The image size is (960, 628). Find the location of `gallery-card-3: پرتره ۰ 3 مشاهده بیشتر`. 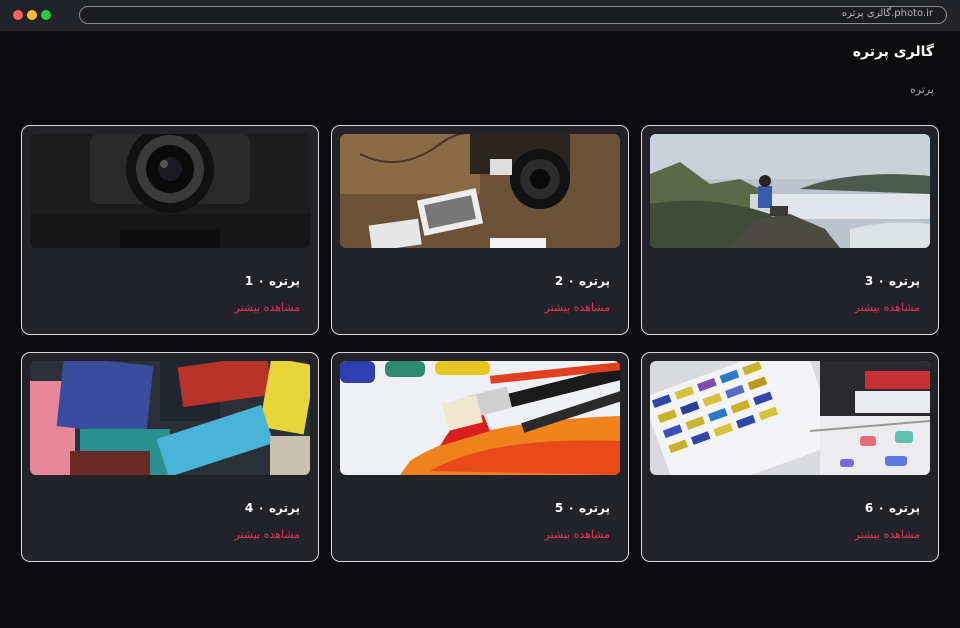

gallery-card-3: پرتره ۰ 3 مشاهده بیشتر is located at coordinates (790, 230).